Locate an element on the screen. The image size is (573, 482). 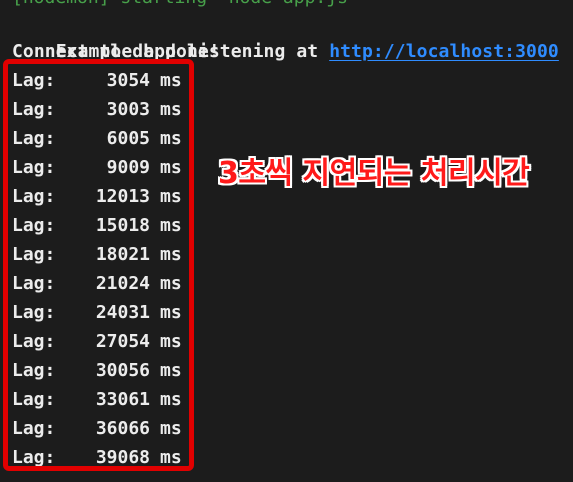
localhost-link: http://localhost:3000 is located at coordinates (444, 51).